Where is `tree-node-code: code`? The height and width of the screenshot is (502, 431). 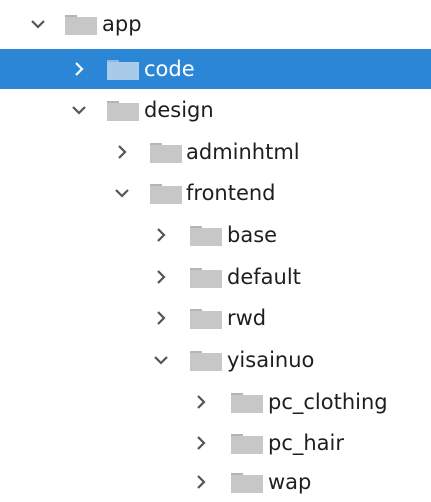
tree-node-code: code is located at coordinates (215, 69).